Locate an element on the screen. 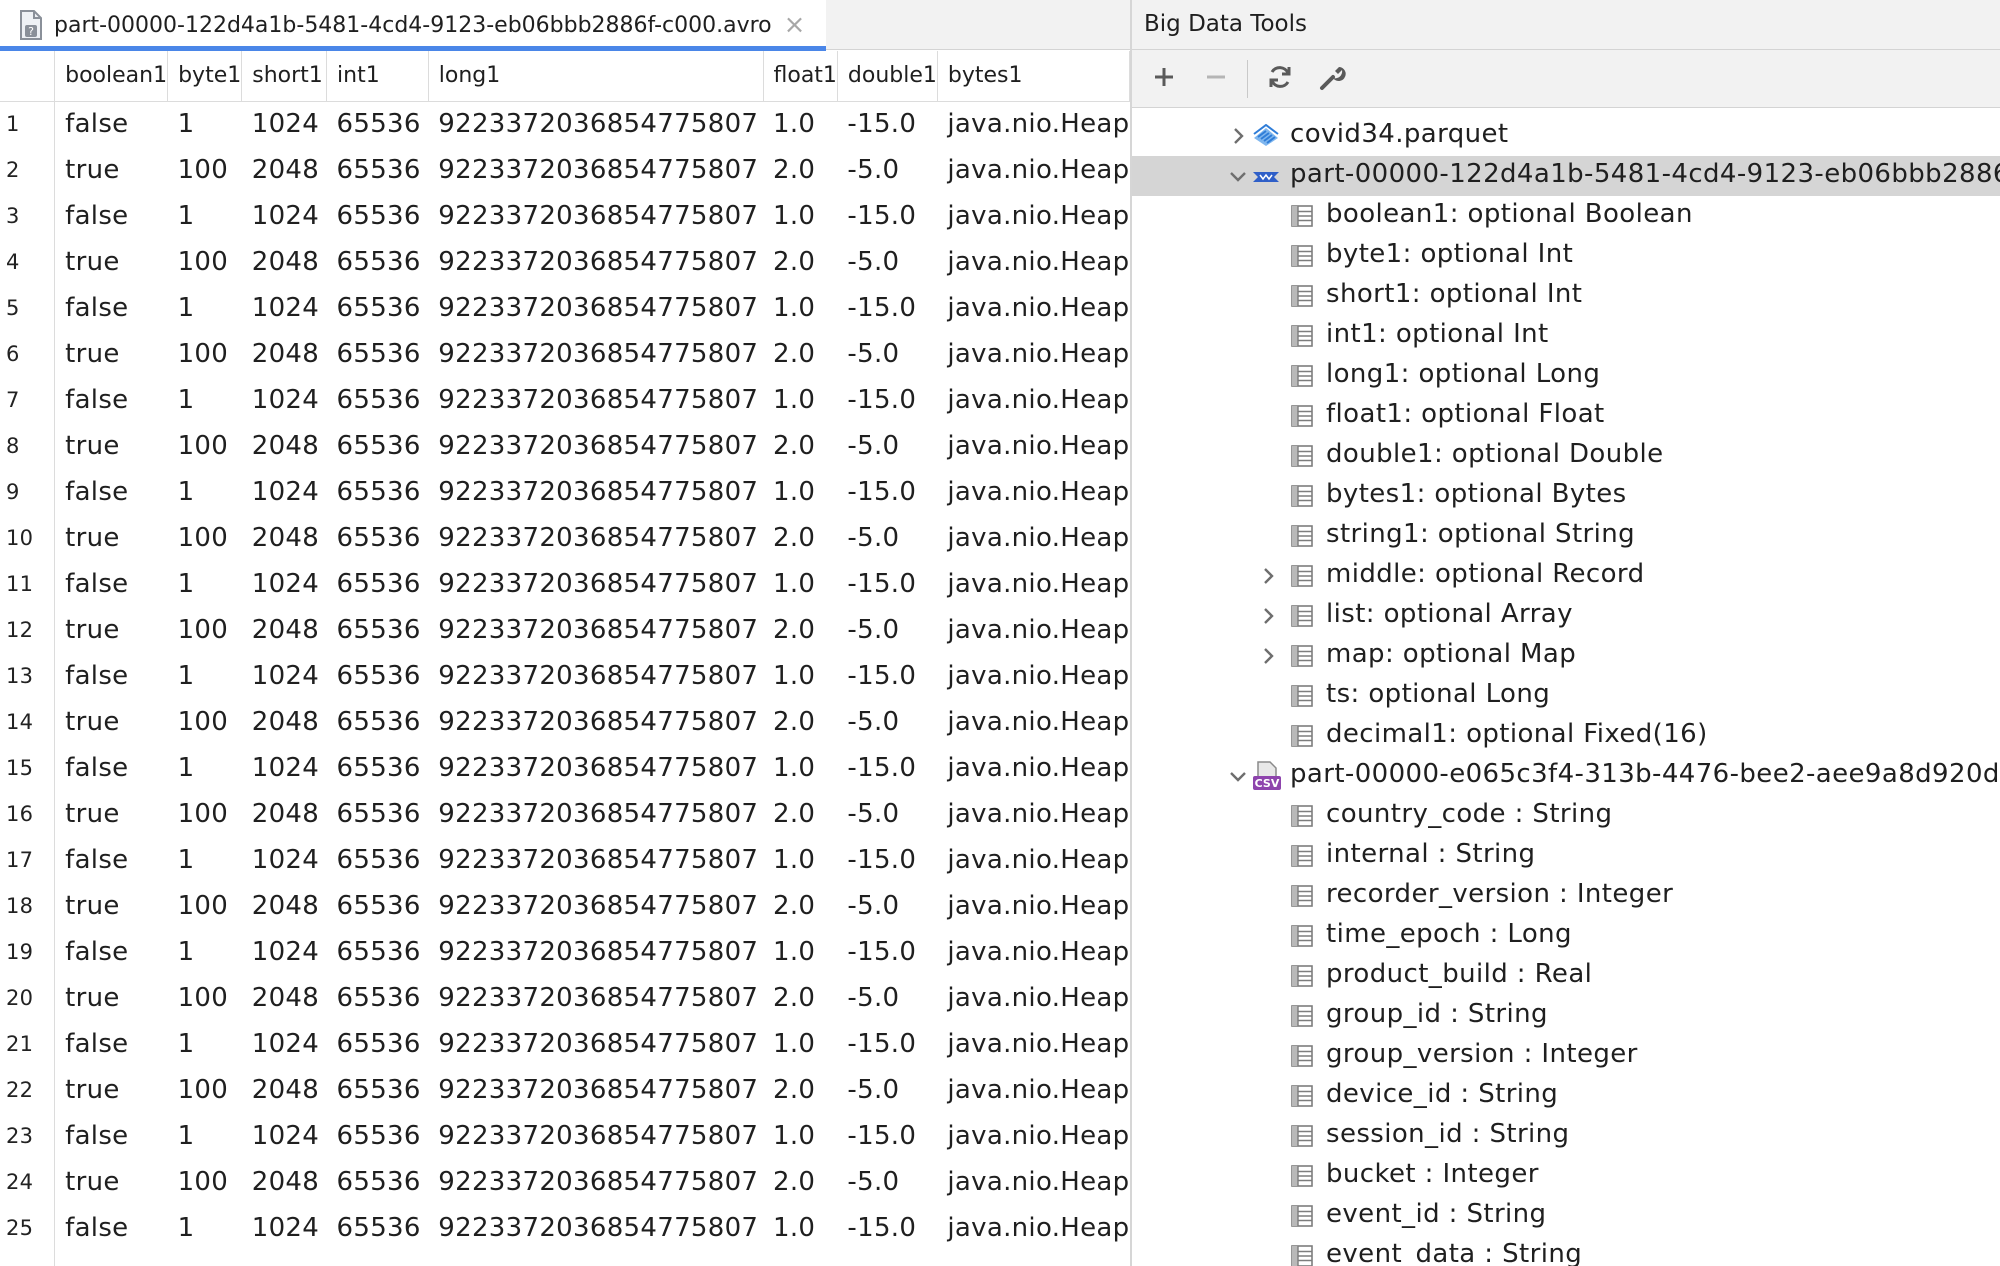  tree-field-node: list: optional Array is located at coordinates (1566, 616).